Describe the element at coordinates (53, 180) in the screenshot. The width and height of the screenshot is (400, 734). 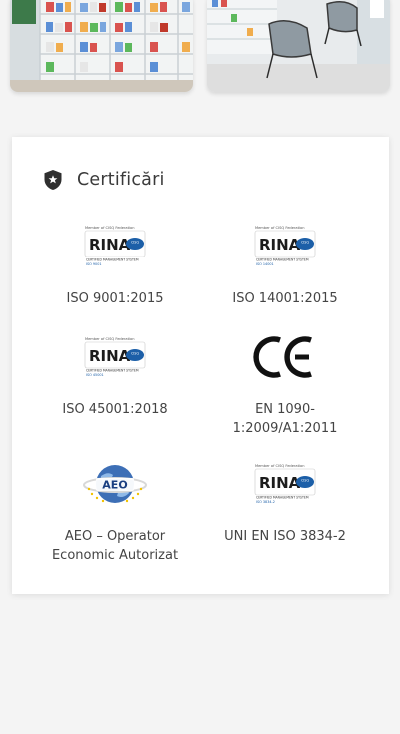
I see `shield-star-icon` at that location.